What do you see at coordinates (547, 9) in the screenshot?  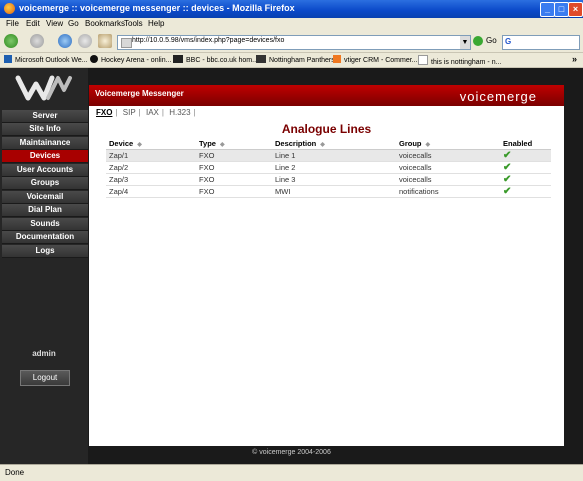 I see `minimize-button: _` at bounding box center [547, 9].